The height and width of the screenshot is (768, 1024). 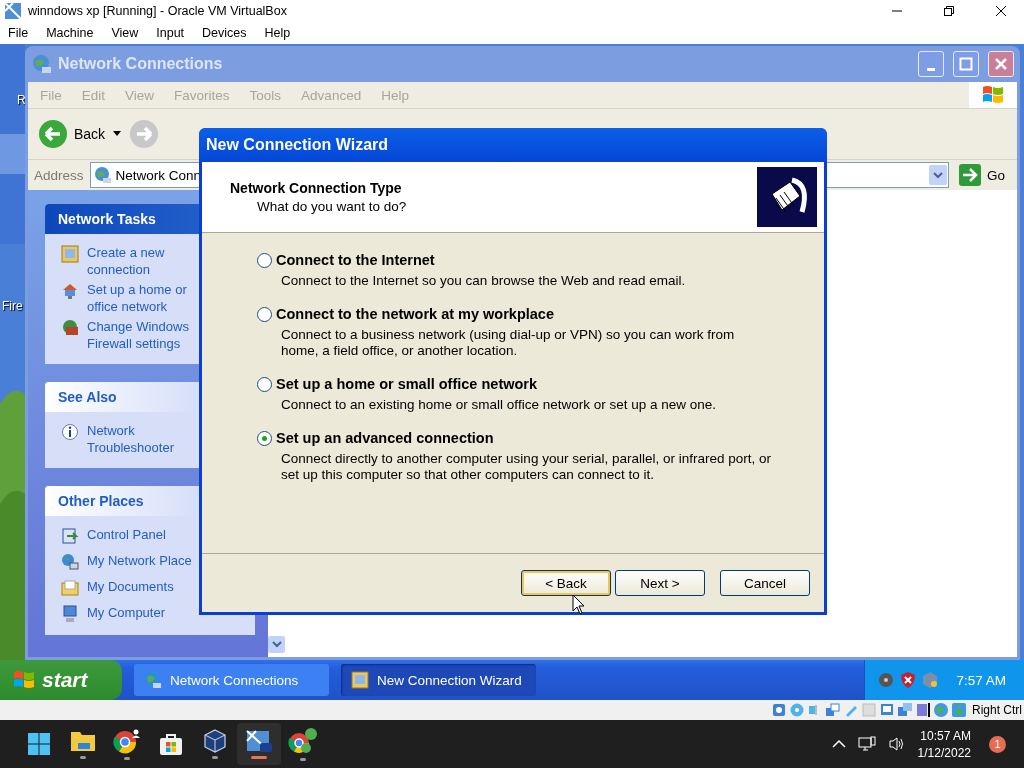 What do you see at coordinates (498, 405) in the screenshot?
I see `option-description: Connect to an existing home or small office network or set up a new one.` at bounding box center [498, 405].